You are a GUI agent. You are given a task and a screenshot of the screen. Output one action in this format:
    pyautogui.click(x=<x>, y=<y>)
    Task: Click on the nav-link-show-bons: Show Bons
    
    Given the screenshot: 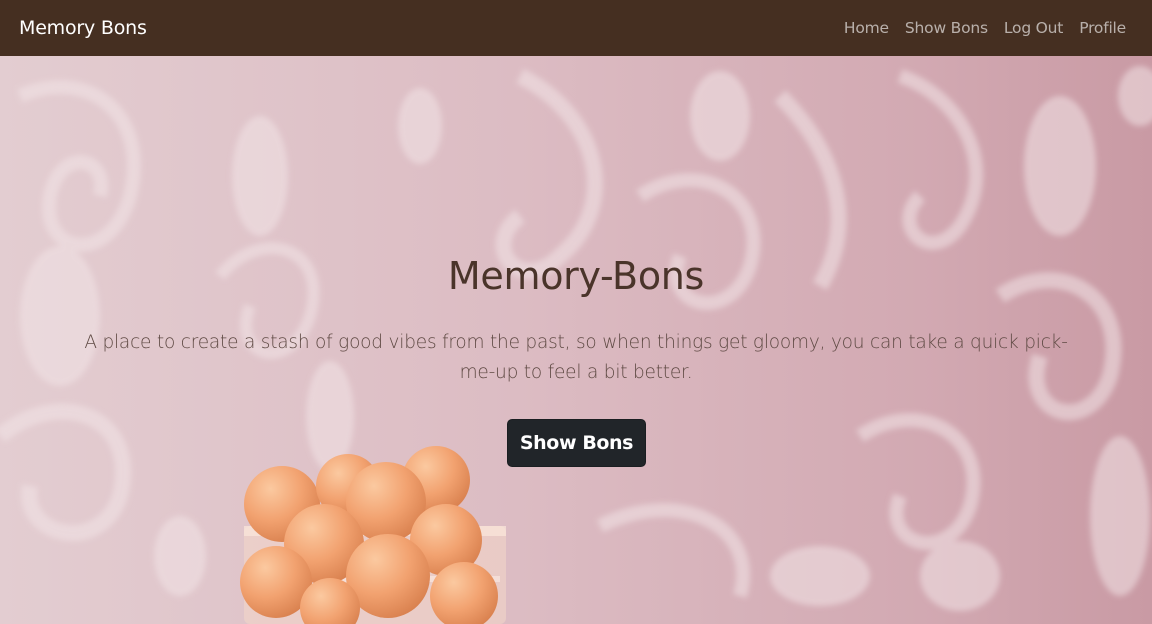 What is the action you would take?
    pyautogui.click(x=946, y=28)
    